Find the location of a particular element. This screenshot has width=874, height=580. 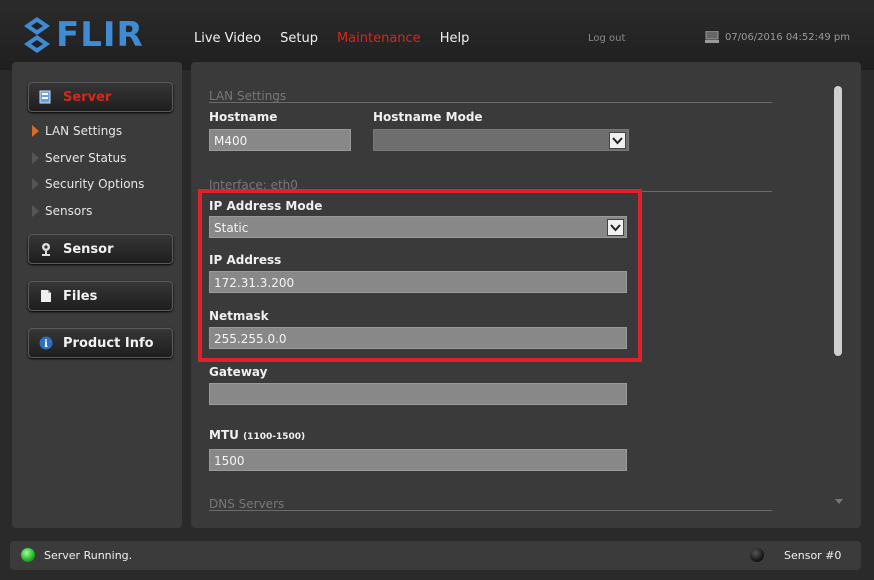

nav-setup: Setup is located at coordinates (299, 38).